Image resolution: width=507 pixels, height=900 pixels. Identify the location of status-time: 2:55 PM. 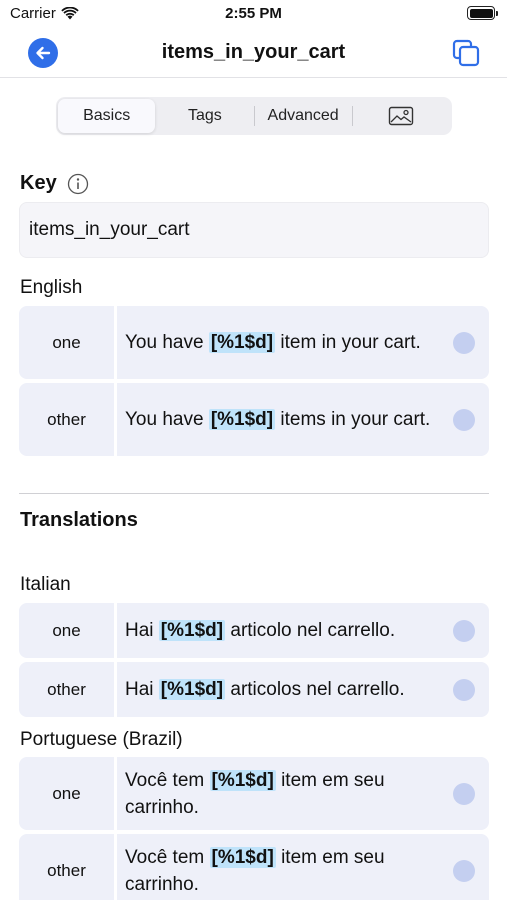
(253, 13).